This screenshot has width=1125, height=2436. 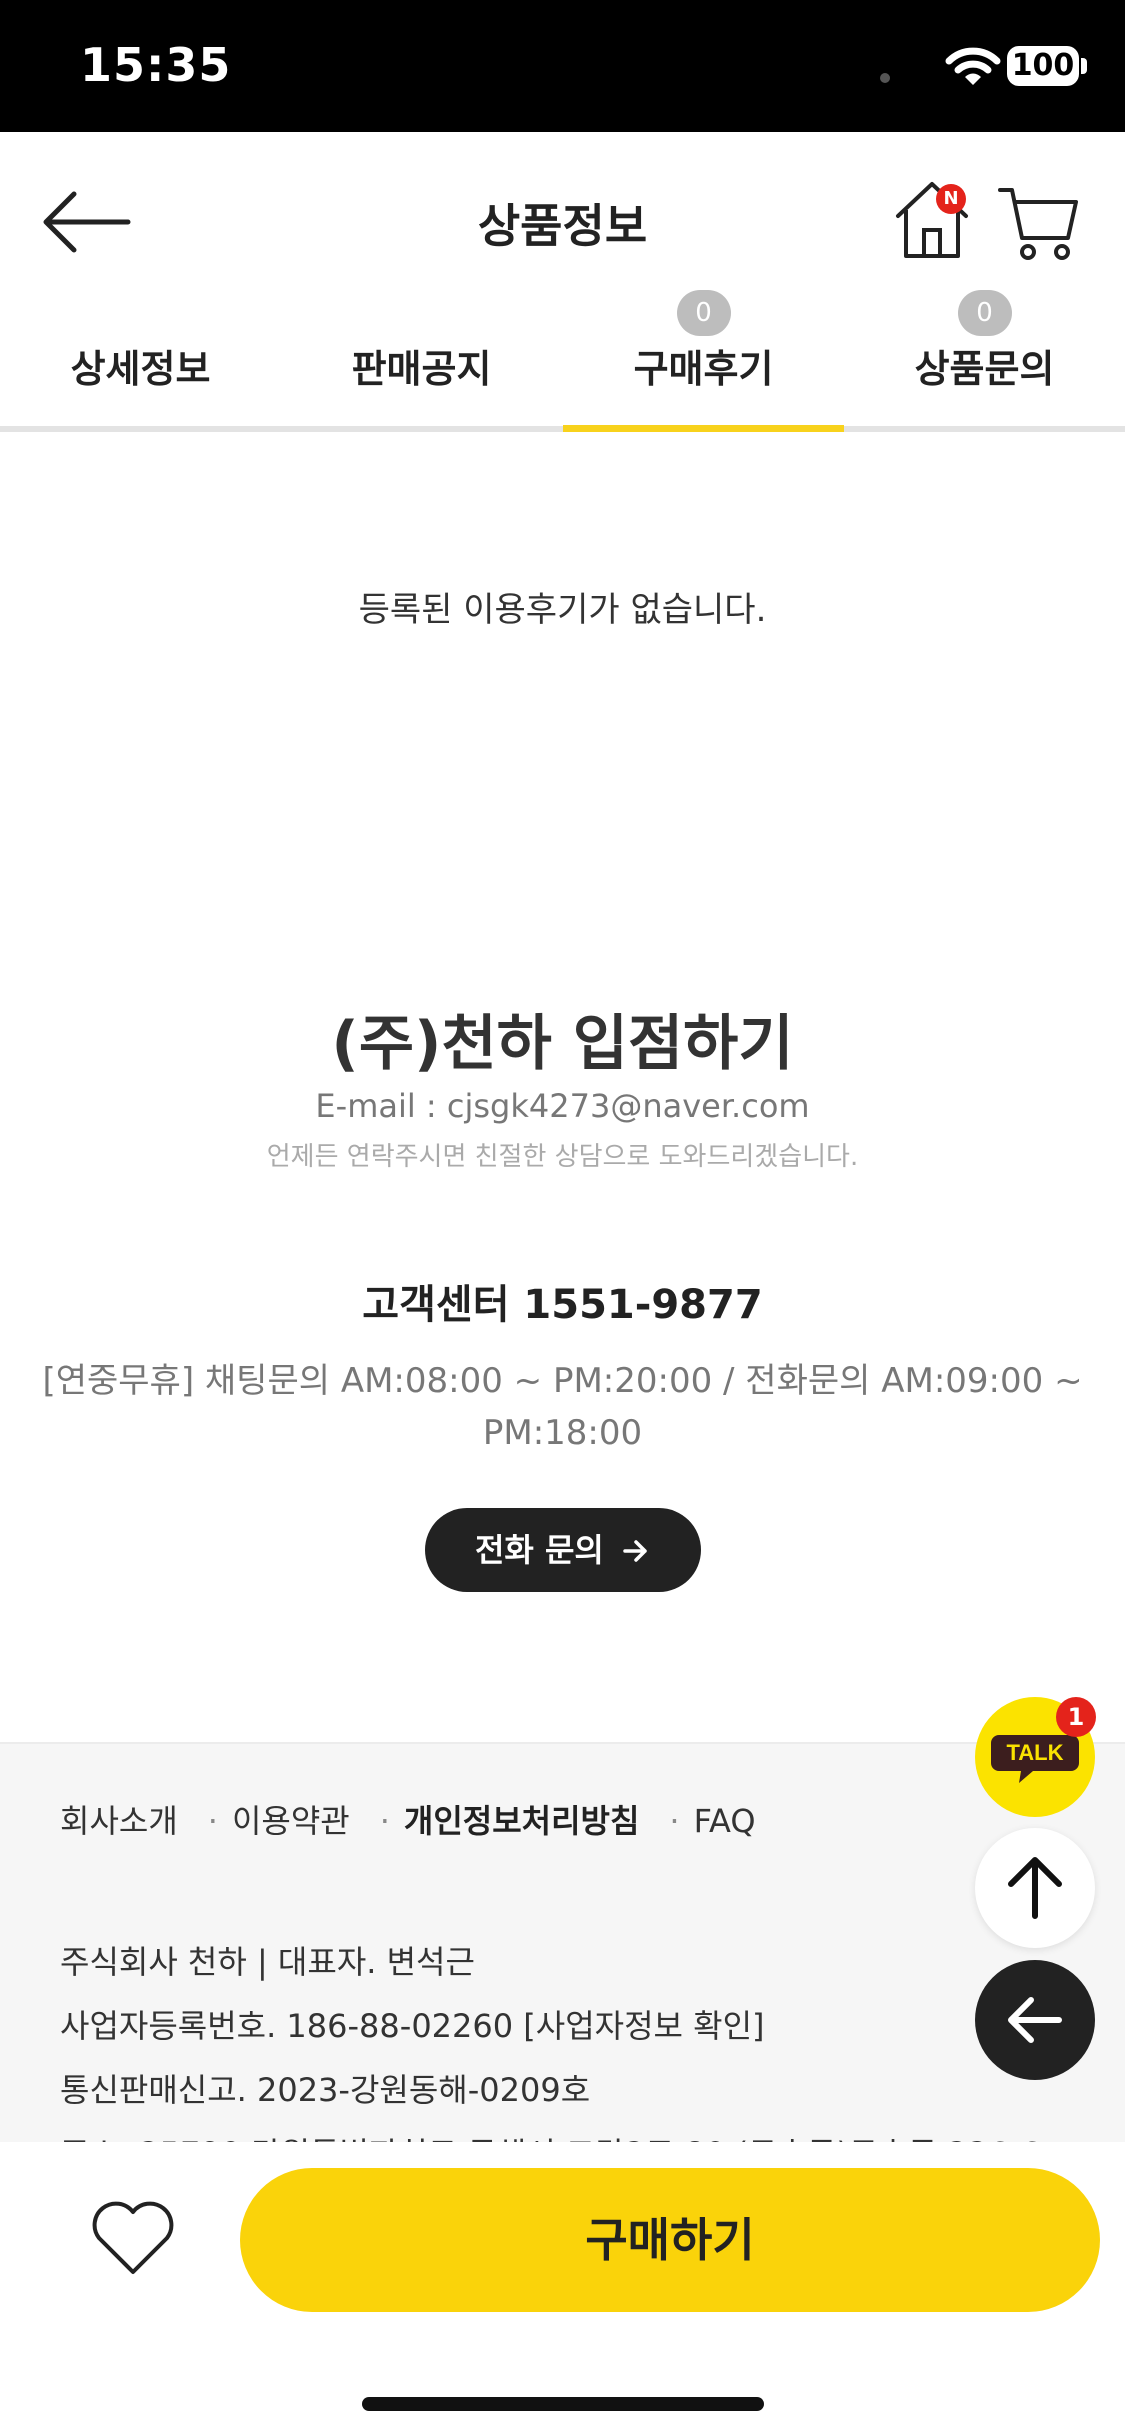 What do you see at coordinates (133, 2238) in the screenshot?
I see `heart-icon` at bounding box center [133, 2238].